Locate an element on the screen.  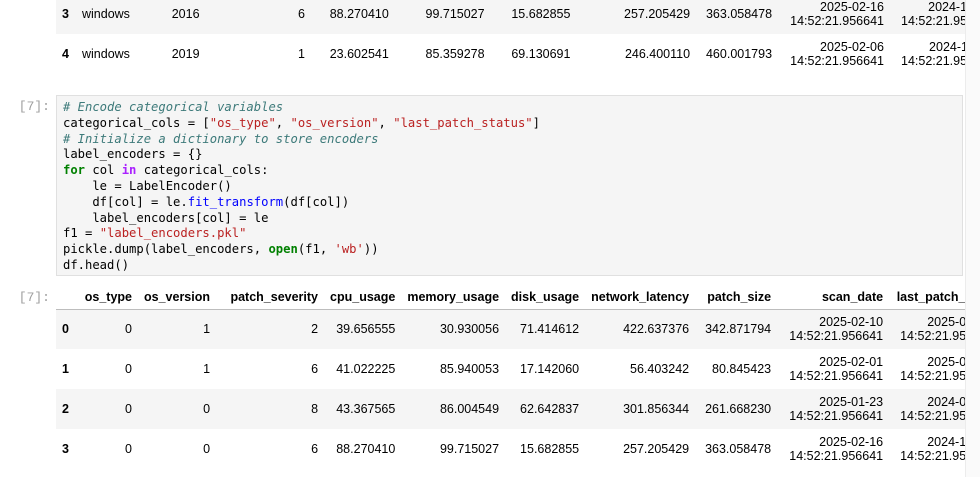
column-header: network_latency is located at coordinates (640, 296).